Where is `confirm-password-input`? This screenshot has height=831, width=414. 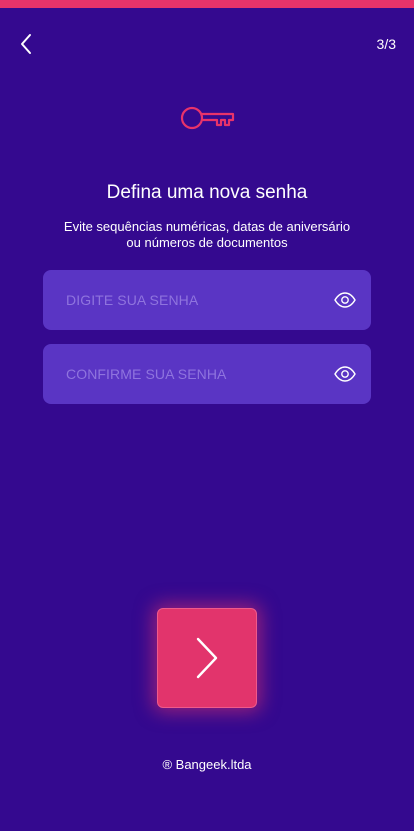 confirm-password-input is located at coordinates (199, 374).